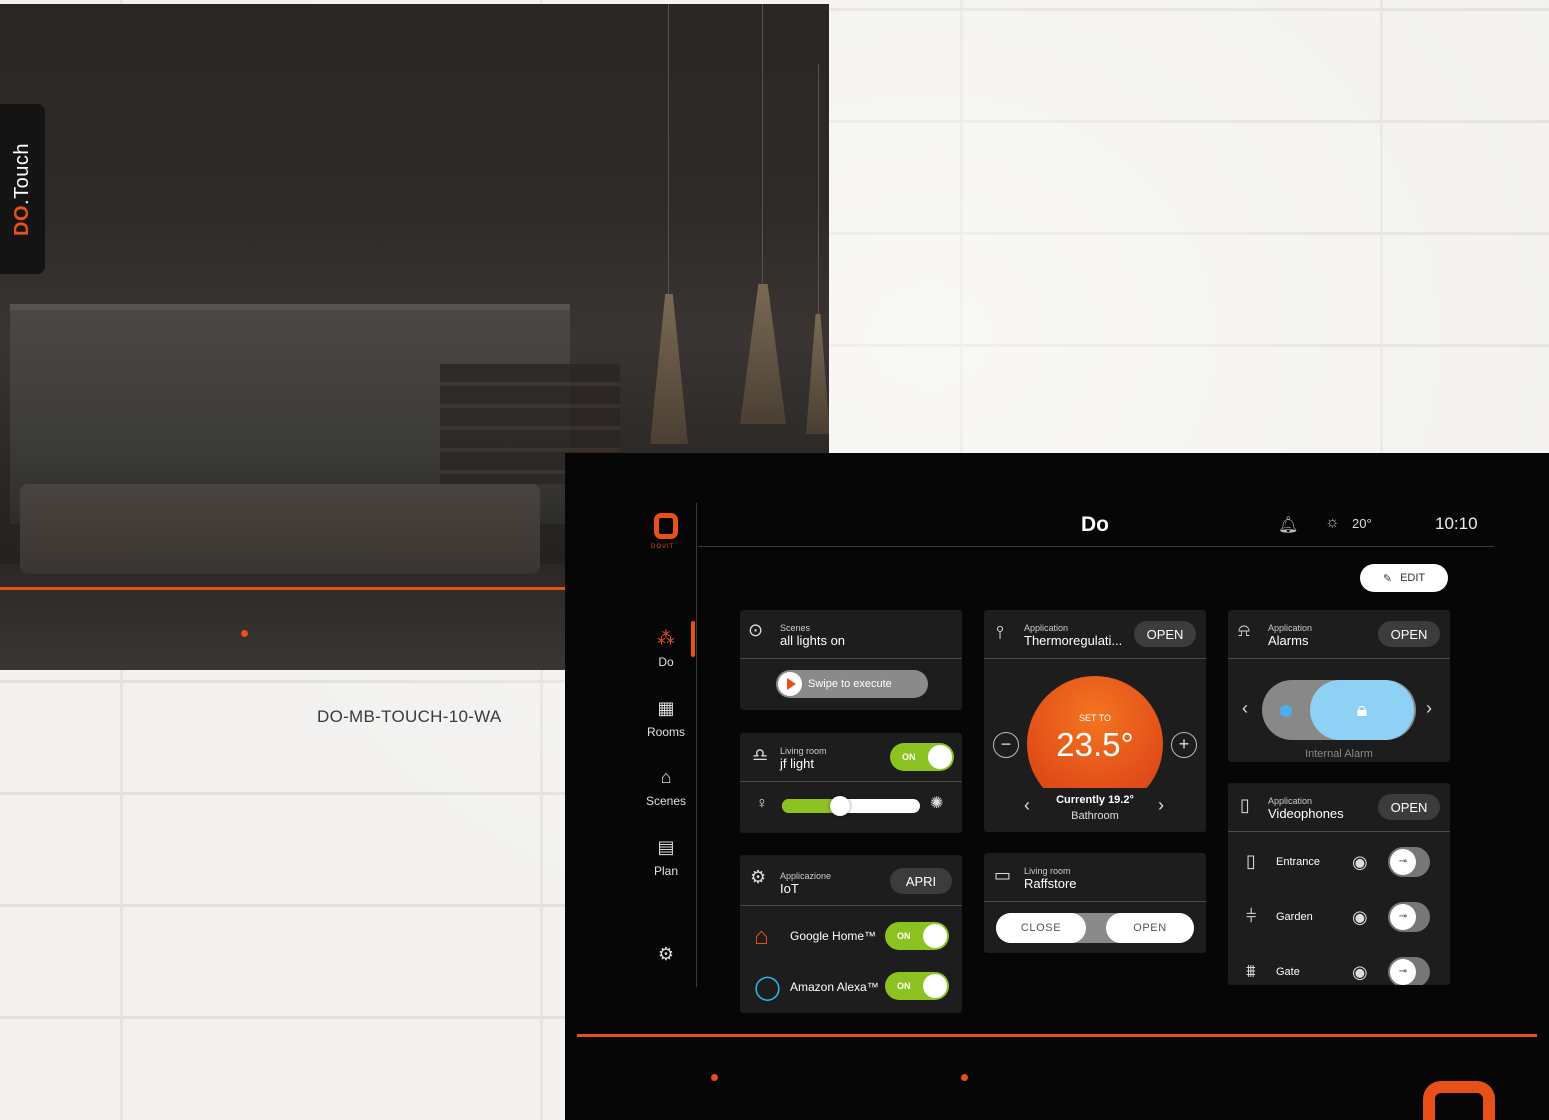 This screenshot has width=1549, height=1120. Describe the element at coordinates (1298, 862) in the screenshot. I see `videophone-name: Entrance` at that location.